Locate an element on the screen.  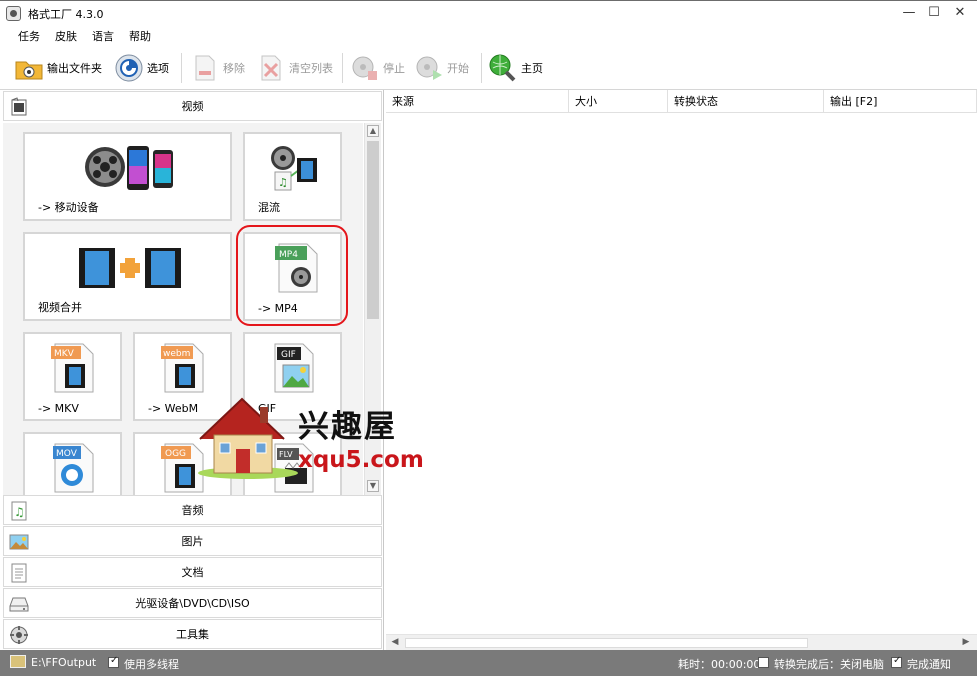
category-optical-drive-label: 光驱设备\DVD\CD\ISO is located at coordinates (192, 603).